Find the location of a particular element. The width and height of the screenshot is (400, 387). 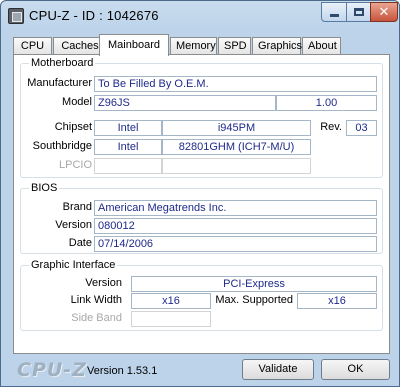

bios-legend: BIOS is located at coordinates (44, 188).